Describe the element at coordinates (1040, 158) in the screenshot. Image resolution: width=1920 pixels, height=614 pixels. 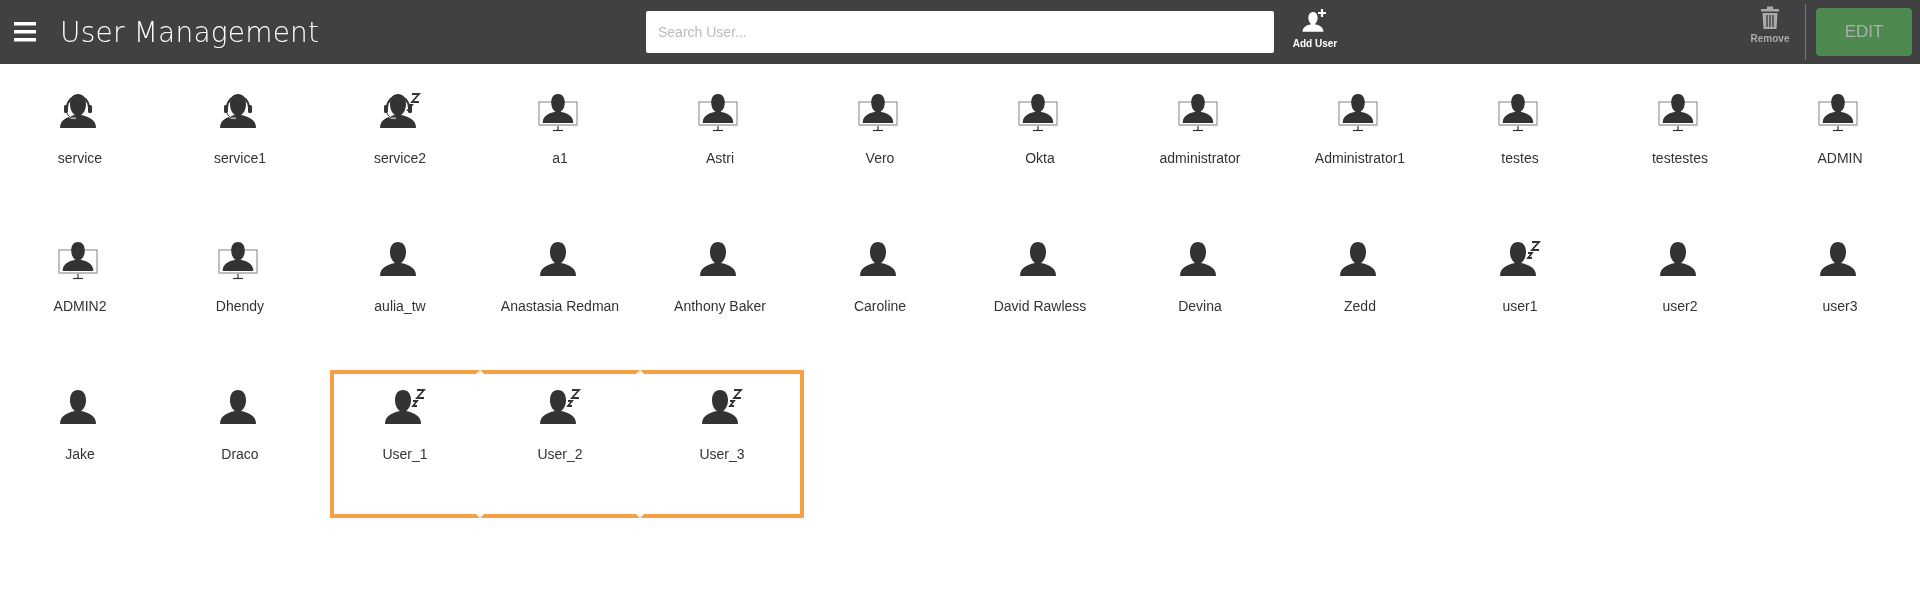
I see `user-name: Okta` at that location.